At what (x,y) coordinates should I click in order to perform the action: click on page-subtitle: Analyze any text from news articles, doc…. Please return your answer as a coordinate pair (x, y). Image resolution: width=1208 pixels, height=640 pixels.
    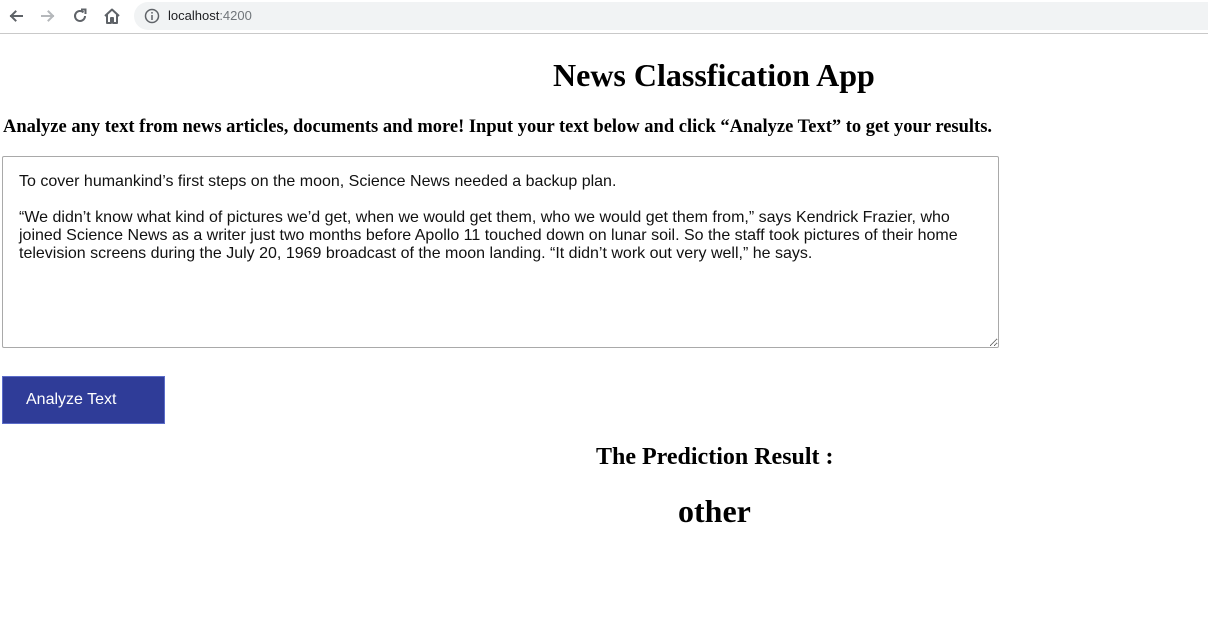
    Looking at the image, I should click on (498, 127).